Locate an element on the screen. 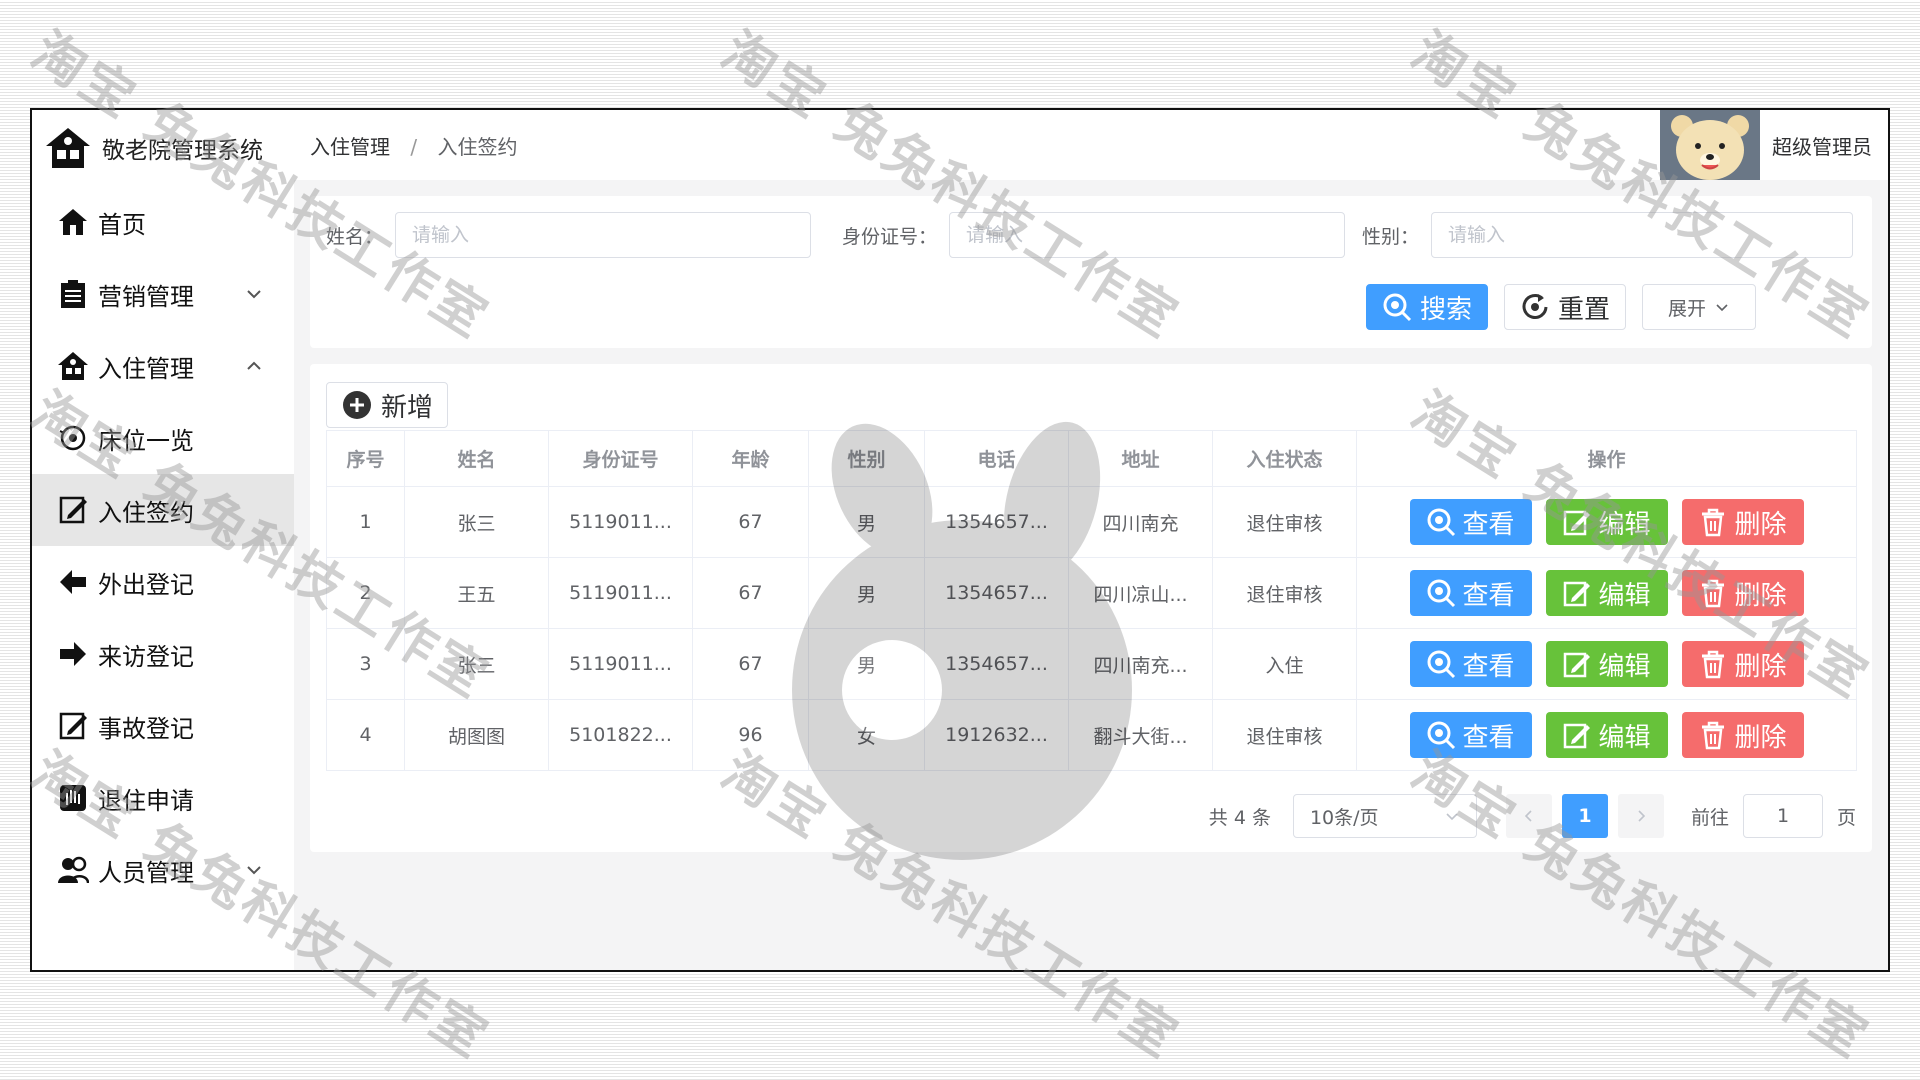 The height and width of the screenshot is (1080, 1920). sidebar-item-bed-overview: 床位一览 is located at coordinates (163, 438).